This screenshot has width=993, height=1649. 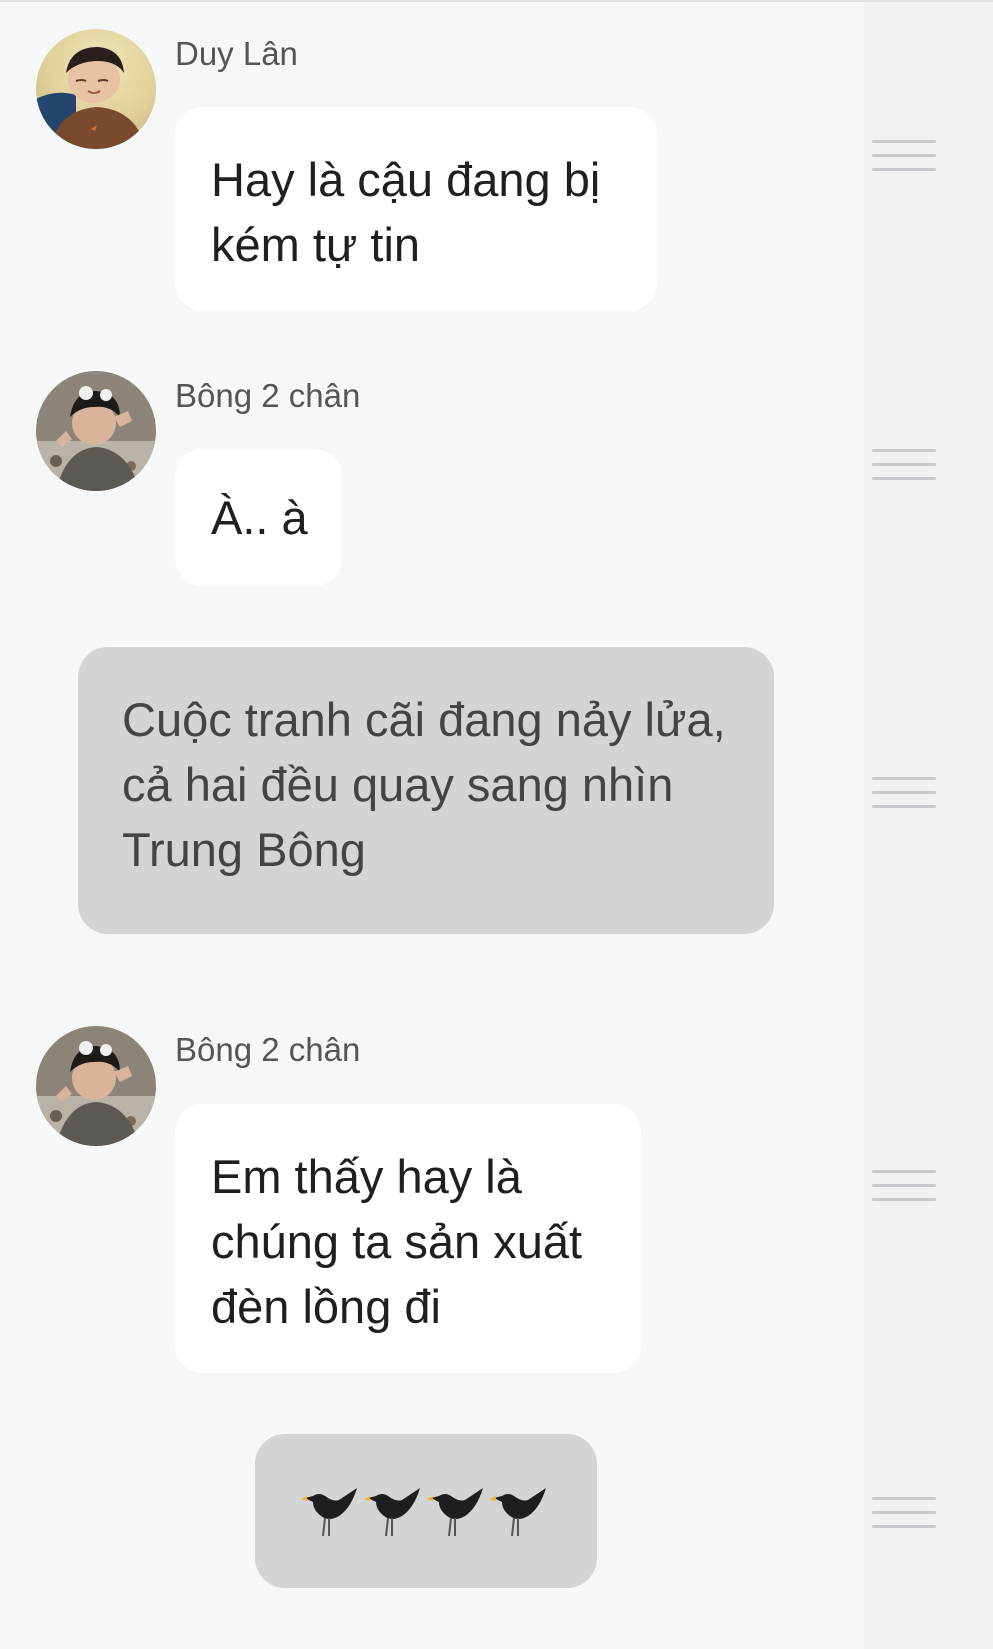 I want to click on message-text: kém tự tin, so click(x=316, y=244).